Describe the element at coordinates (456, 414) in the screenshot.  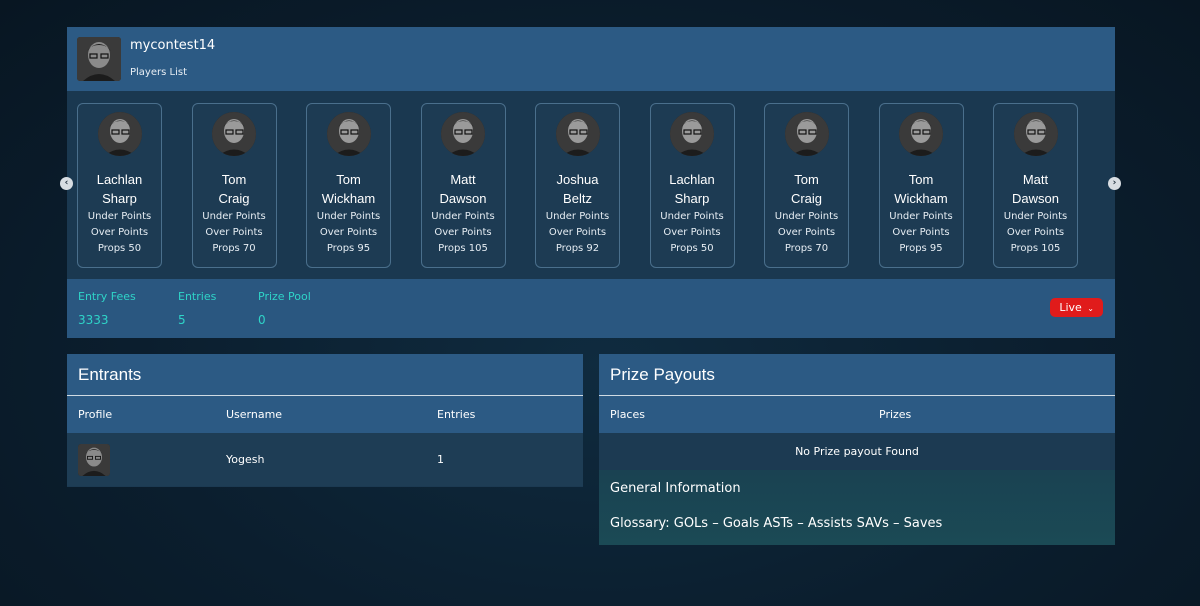
I see `column-entries: Entries` at that location.